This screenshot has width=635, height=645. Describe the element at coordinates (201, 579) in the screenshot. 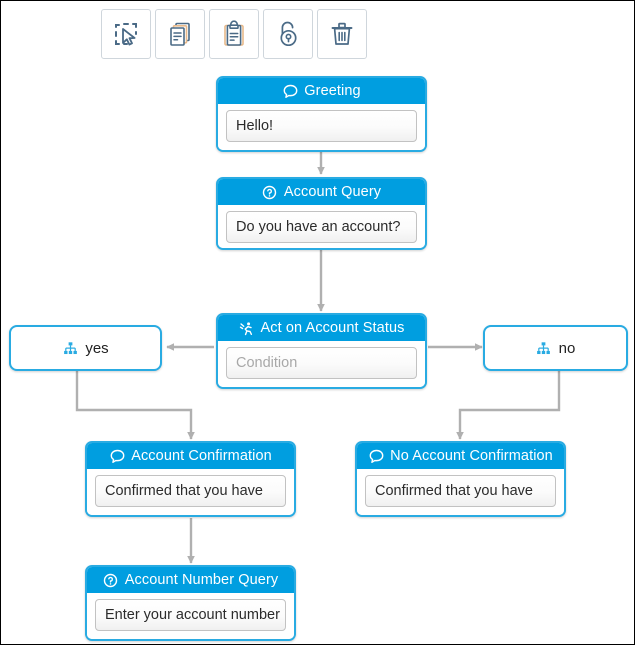

I see `node-title: Account Number Query` at that location.